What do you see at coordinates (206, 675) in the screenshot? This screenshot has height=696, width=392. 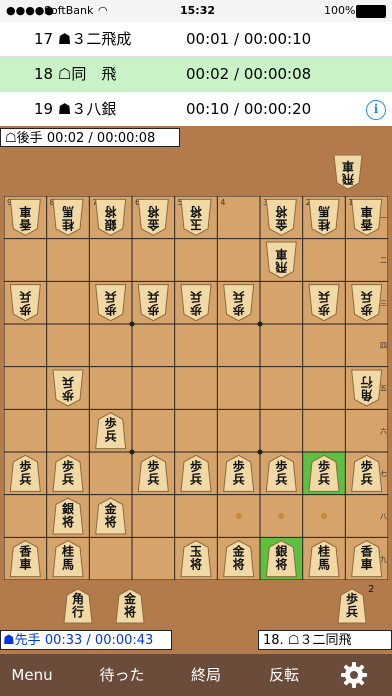 I see `resign-button: 終局` at bounding box center [206, 675].